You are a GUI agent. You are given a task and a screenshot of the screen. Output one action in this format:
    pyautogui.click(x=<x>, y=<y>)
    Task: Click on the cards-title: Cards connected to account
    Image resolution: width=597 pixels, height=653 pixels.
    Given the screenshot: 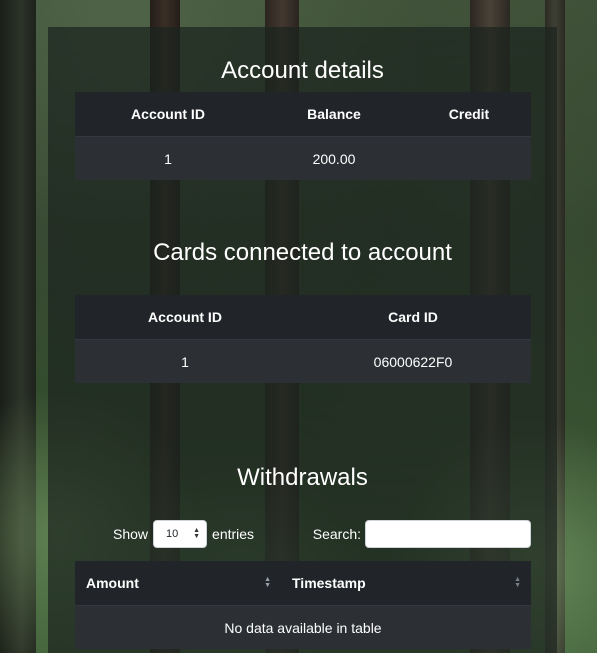 What is the action you would take?
    pyautogui.click(x=302, y=252)
    